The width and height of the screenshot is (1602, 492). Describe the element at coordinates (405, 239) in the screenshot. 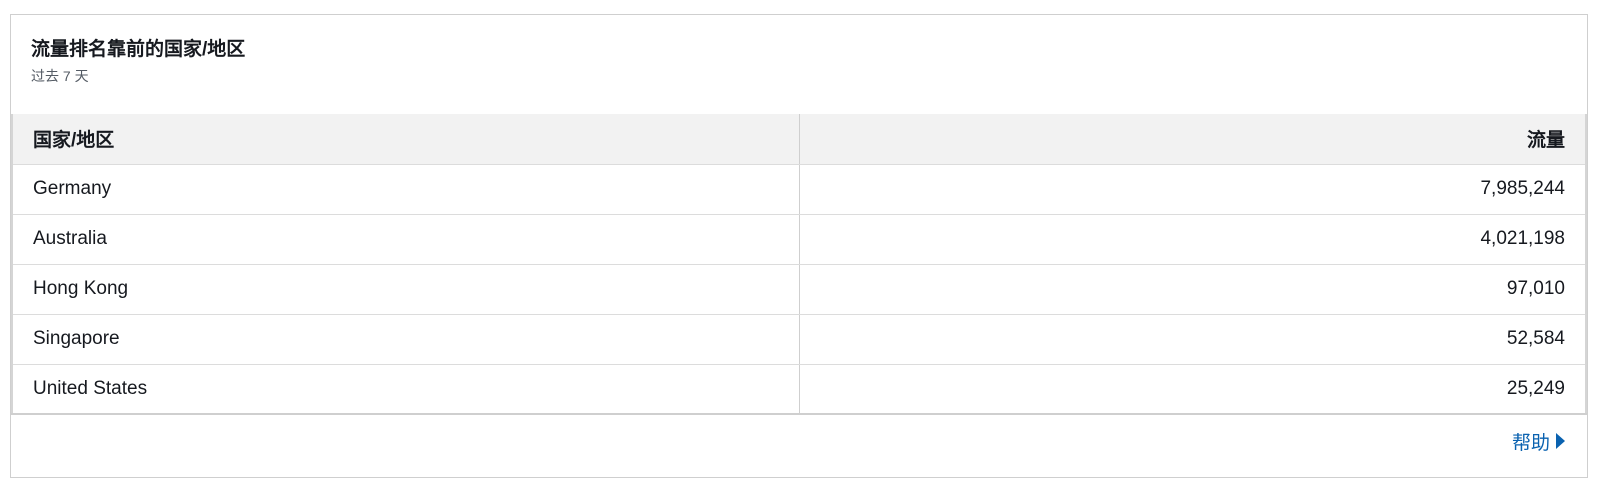

I see `cell-country: Australia` at that location.